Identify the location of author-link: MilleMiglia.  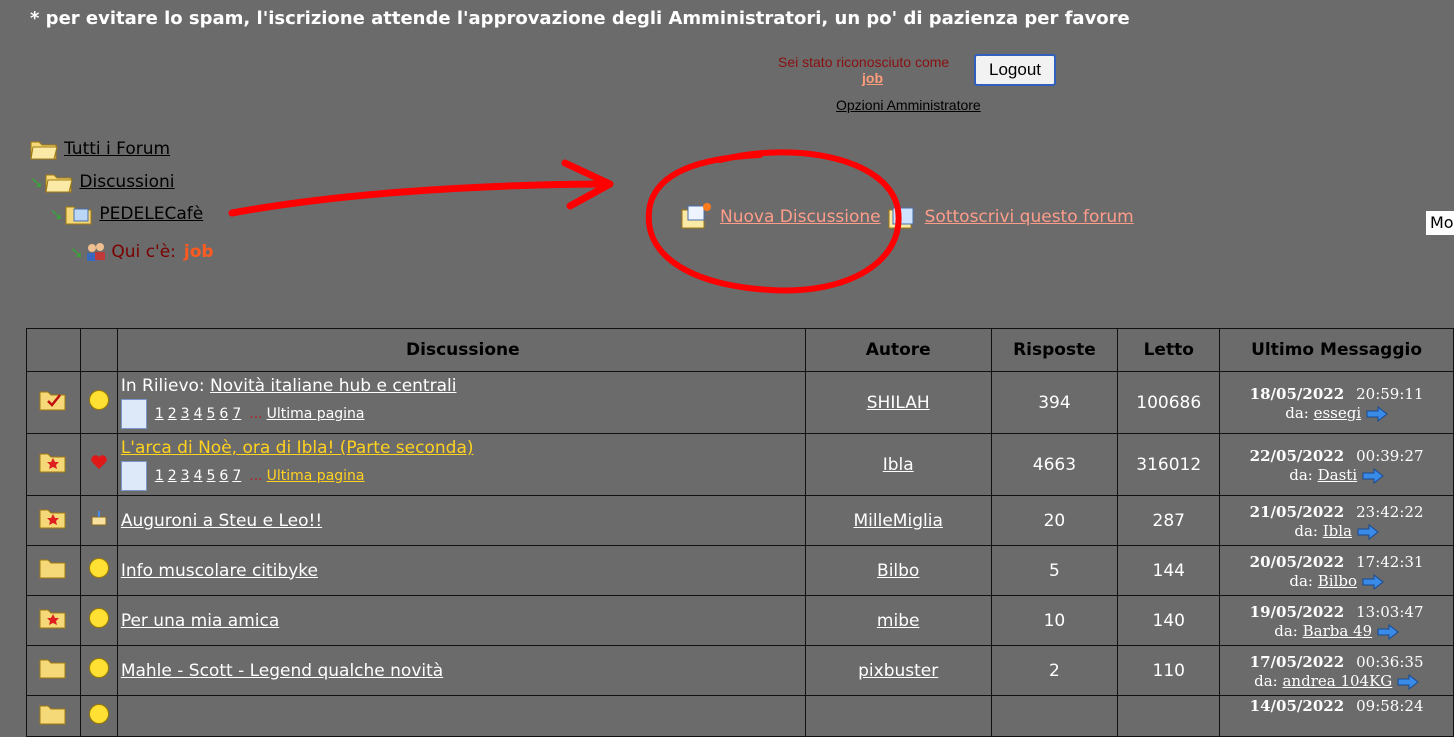
(898, 521).